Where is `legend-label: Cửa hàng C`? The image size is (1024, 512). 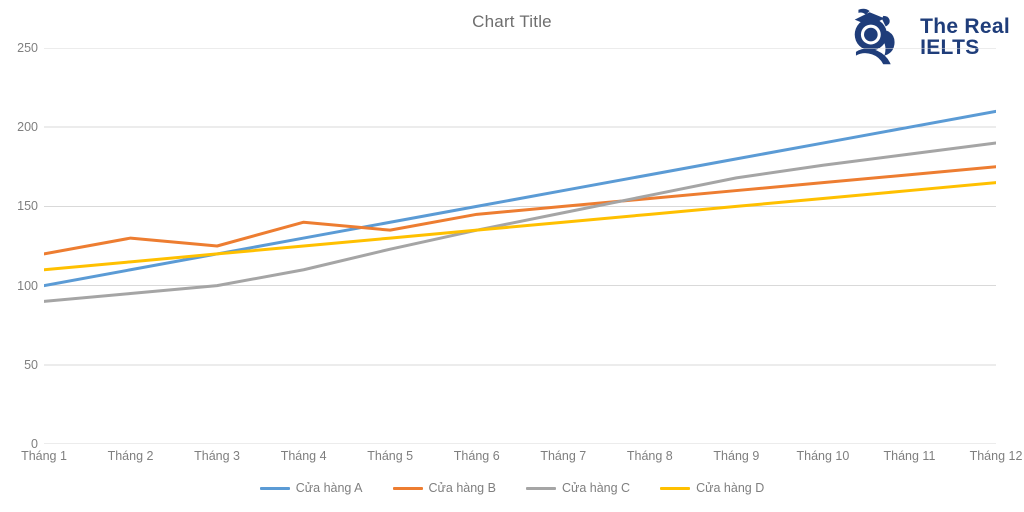
legend-label: Cửa hàng C is located at coordinates (596, 488).